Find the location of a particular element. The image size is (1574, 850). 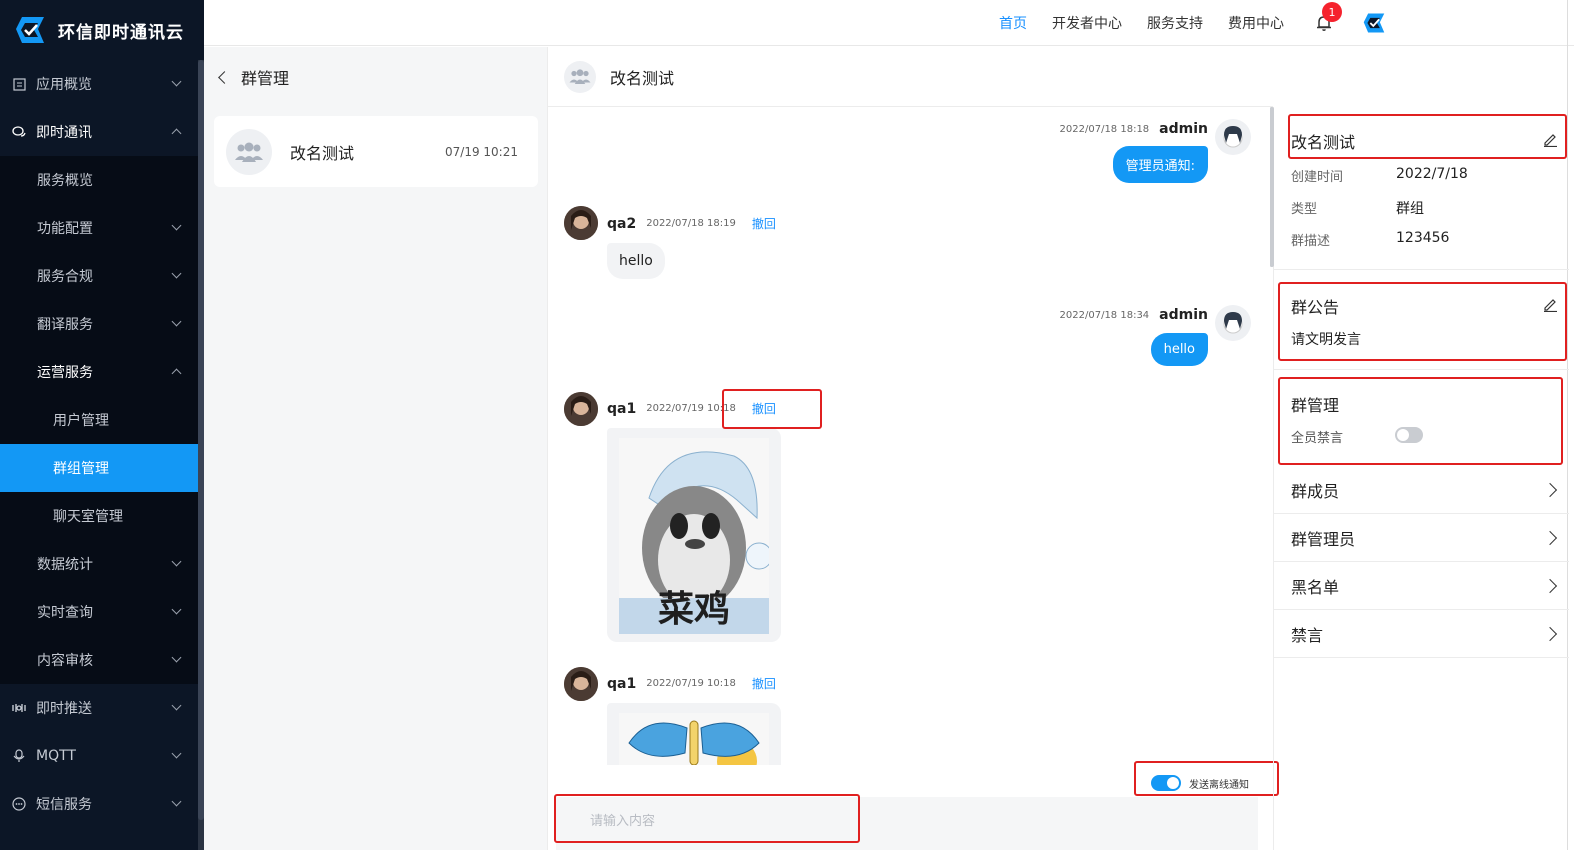

sidebar-item-sms: 短信服务 is located at coordinates (102, 804).